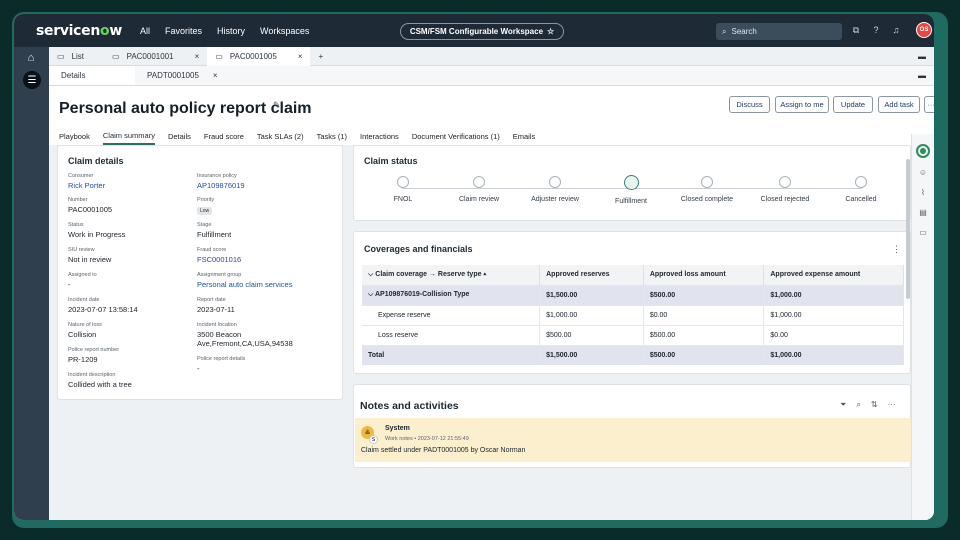 The width and height of the screenshot is (960, 540). What do you see at coordinates (183, 31) in the screenshot?
I see `nav-favorites: Favorites` at bounding box center [183, 31].